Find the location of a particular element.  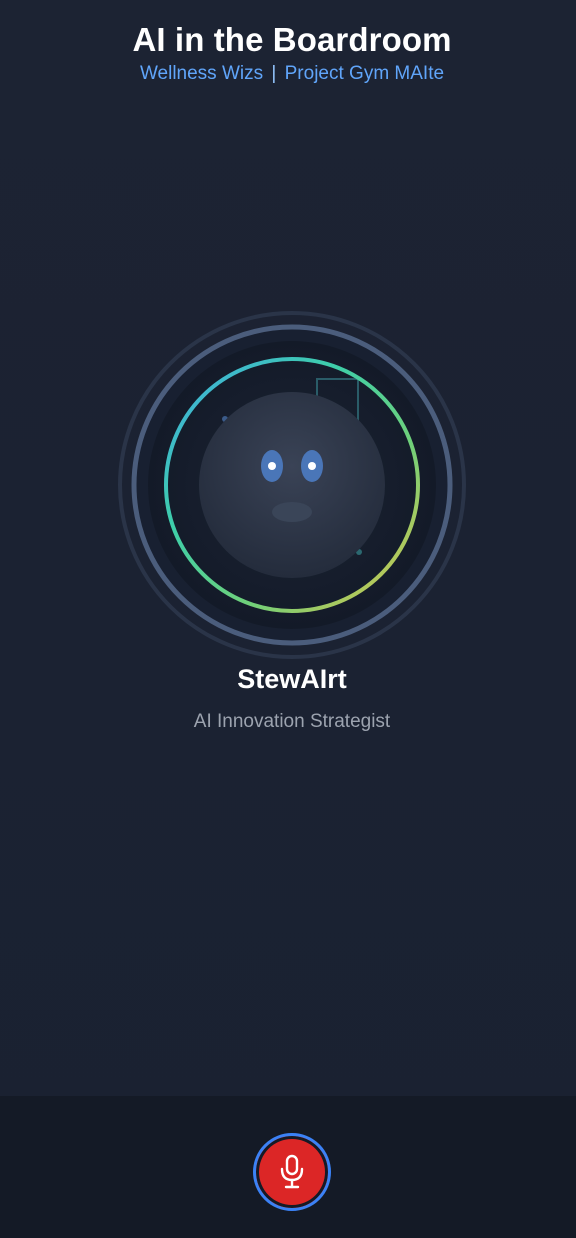

right-pupil is located at coordinates (312, 466).